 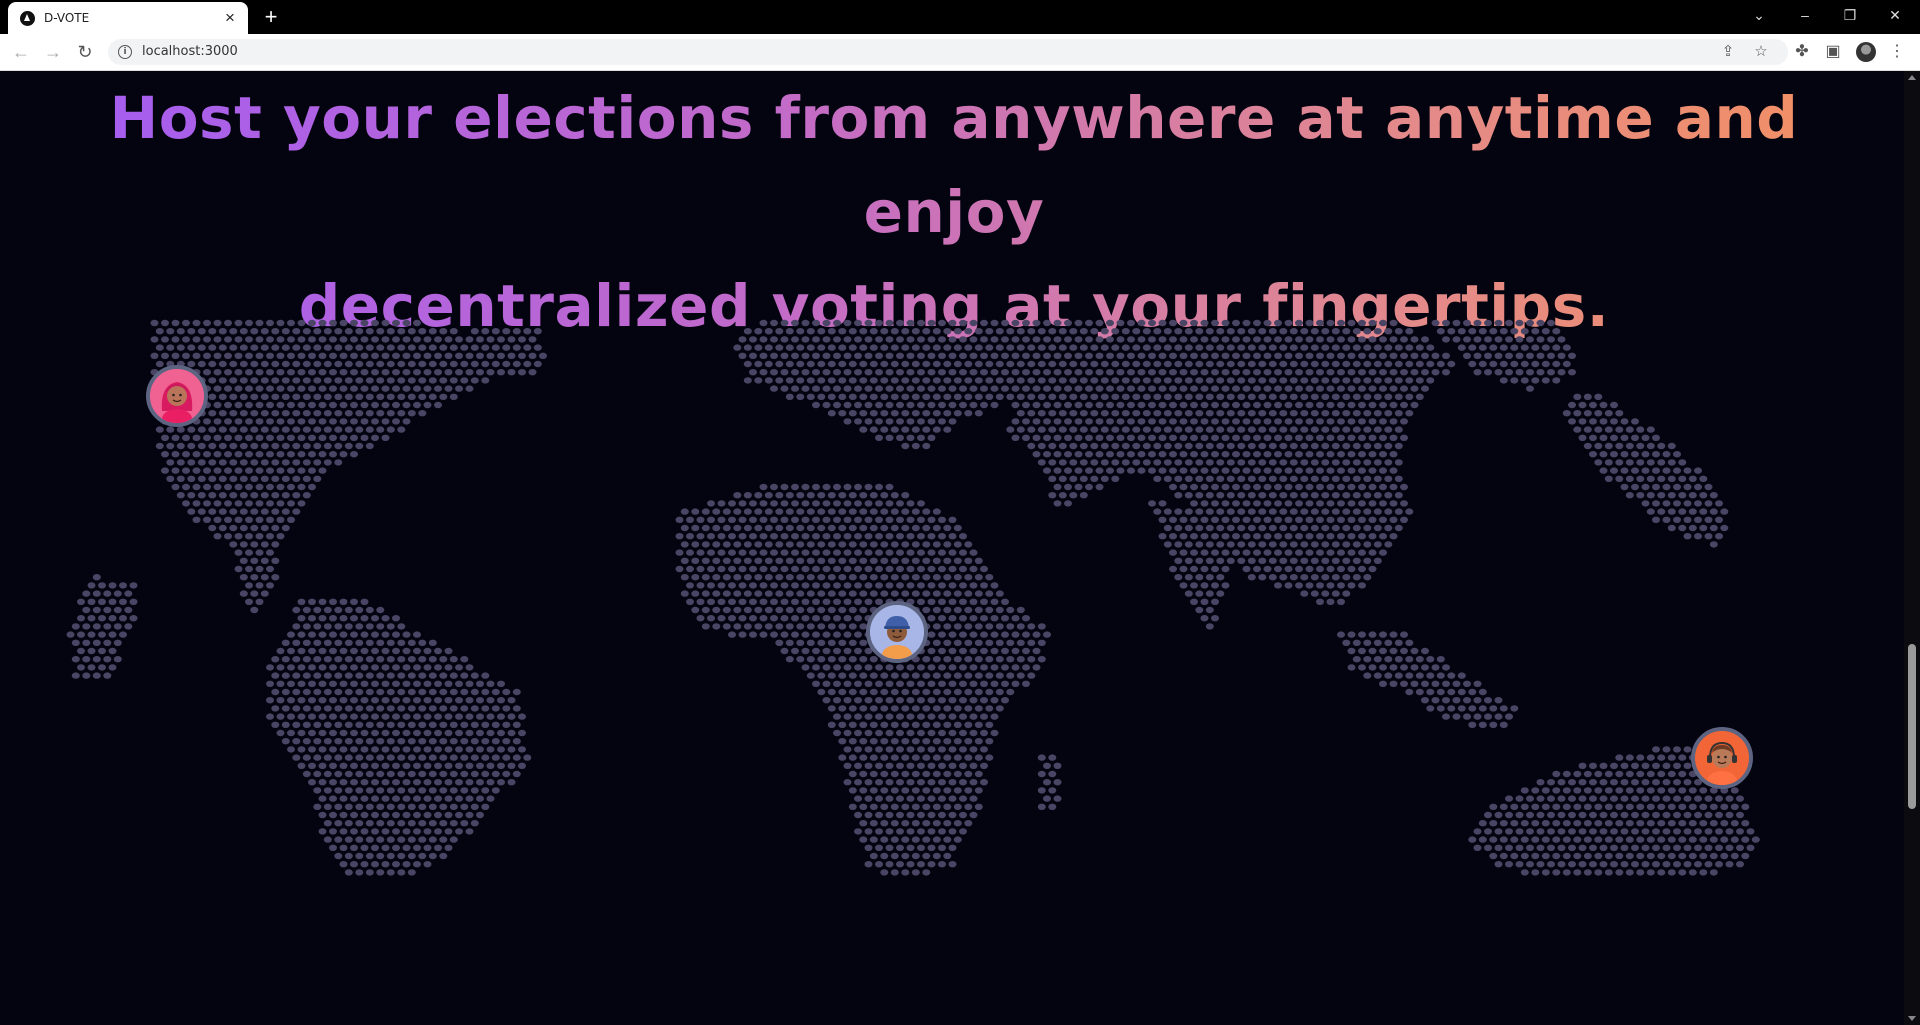 I want to click on scroll-down-arrow-icon, so click(x=1912, y=1018).